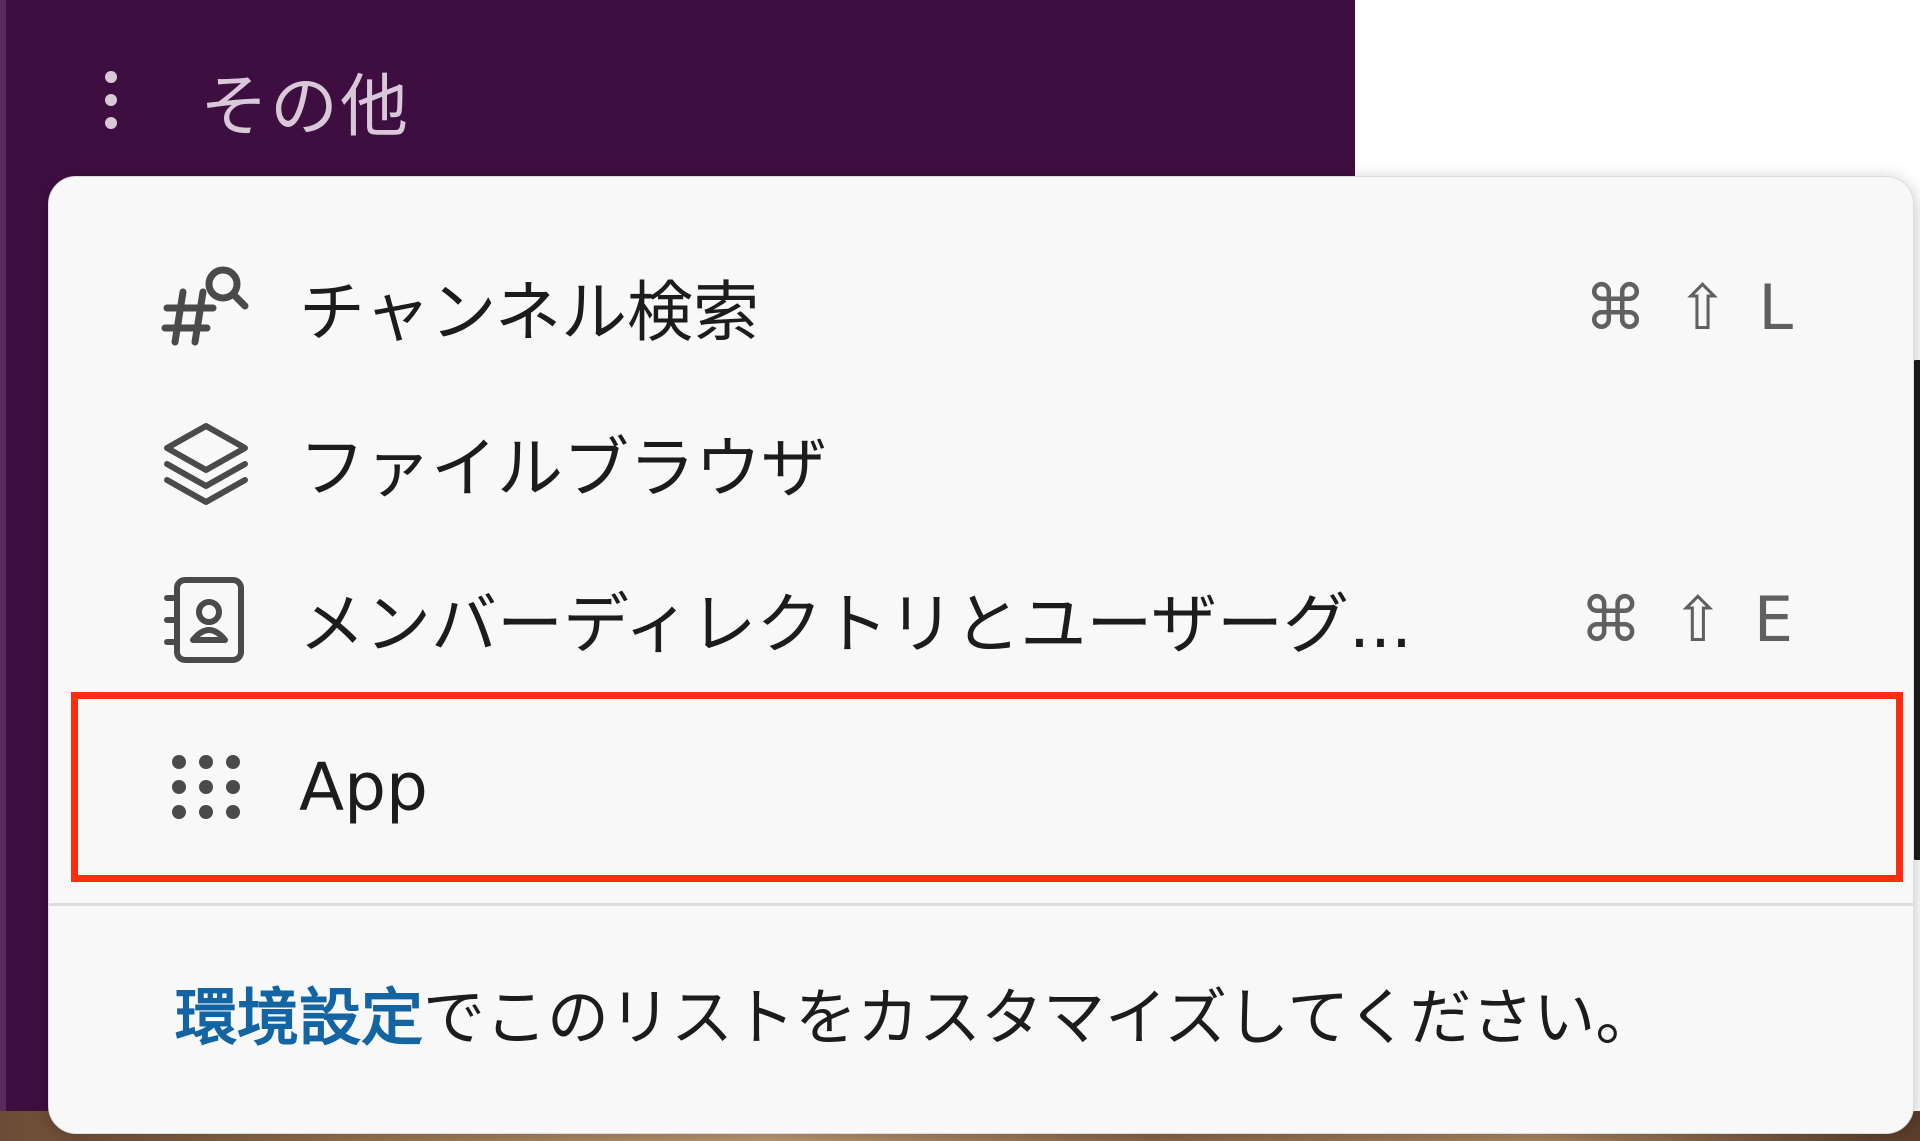 This screenshot has width=1920, height=1141. Describe the element at coordinates (563, 468) in the screenshot. I see `menu-item-label: ファイルブラウザ` at that location.